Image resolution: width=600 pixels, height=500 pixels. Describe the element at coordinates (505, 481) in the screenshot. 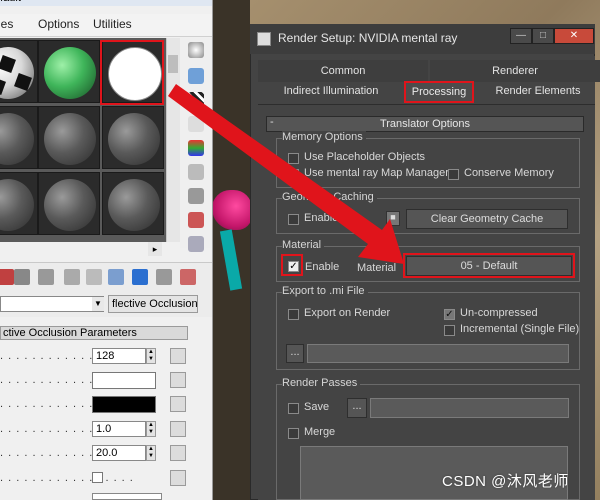

I see `watermark: CSDN @沐风老师` at that location.